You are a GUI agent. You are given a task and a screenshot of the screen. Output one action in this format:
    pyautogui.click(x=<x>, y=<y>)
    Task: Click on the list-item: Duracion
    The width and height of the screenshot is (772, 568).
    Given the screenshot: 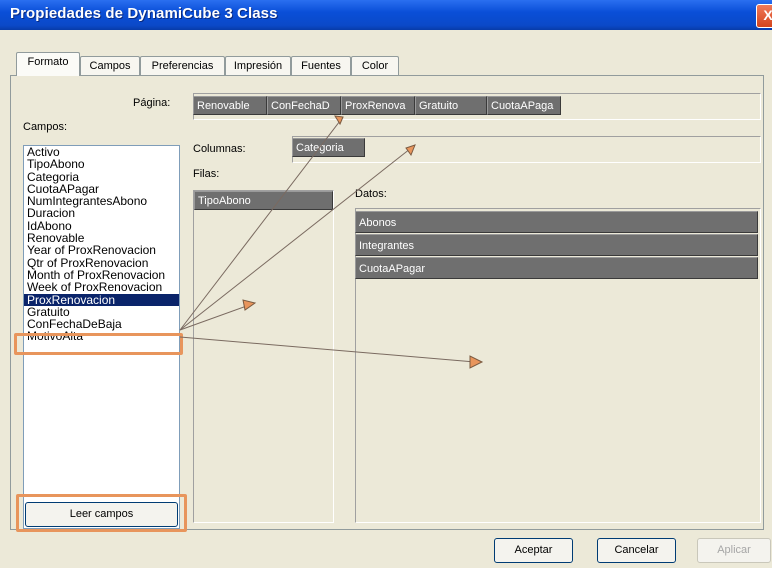 What is the action you would take?
    pyautogui.click(x=101, y=213)
    